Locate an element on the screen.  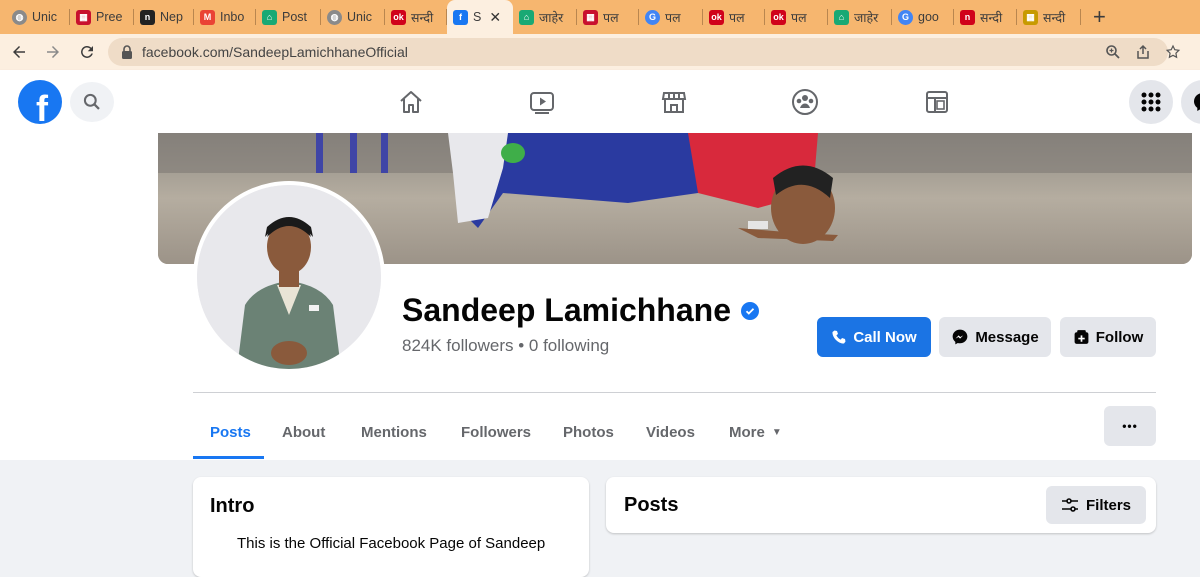
browser-tab: n Nep is located at coordinates (164, 17).